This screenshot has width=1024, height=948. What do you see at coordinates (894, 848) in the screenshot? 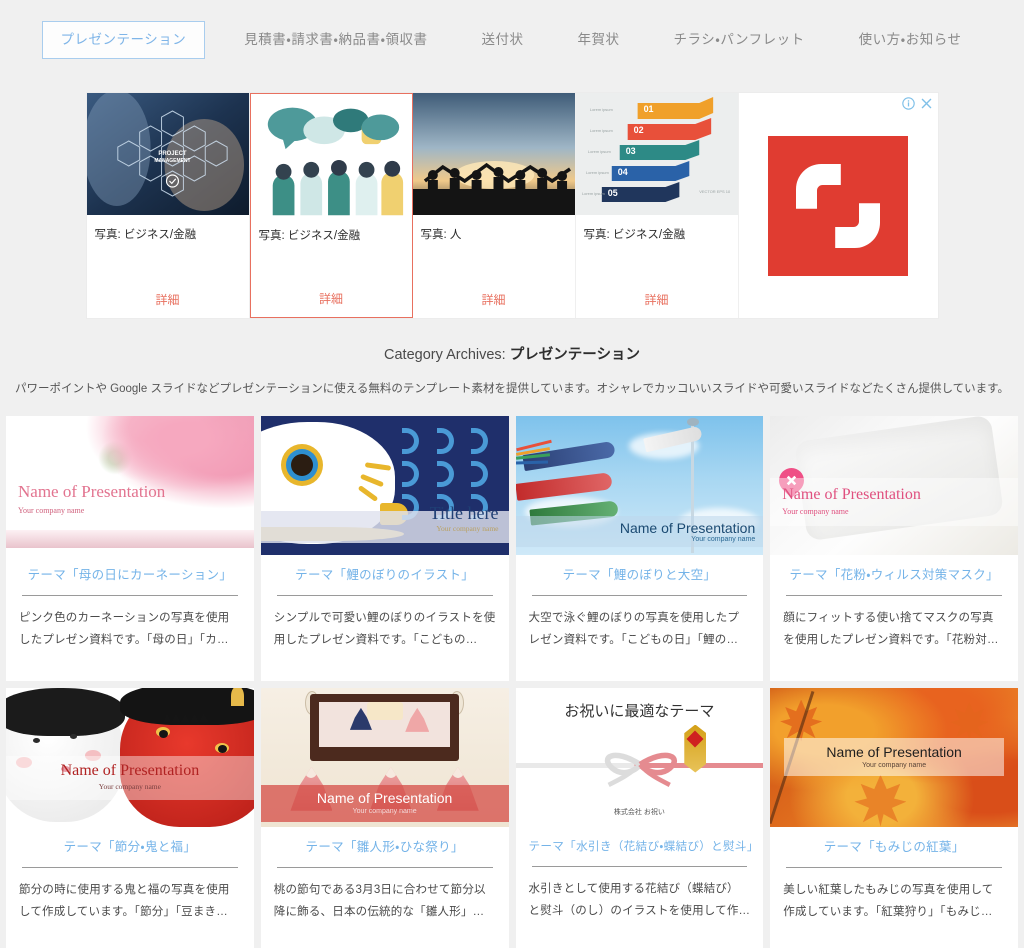
I see `template-title: テーマ「もみじの紅葉」` at bounding box center [894, 848].